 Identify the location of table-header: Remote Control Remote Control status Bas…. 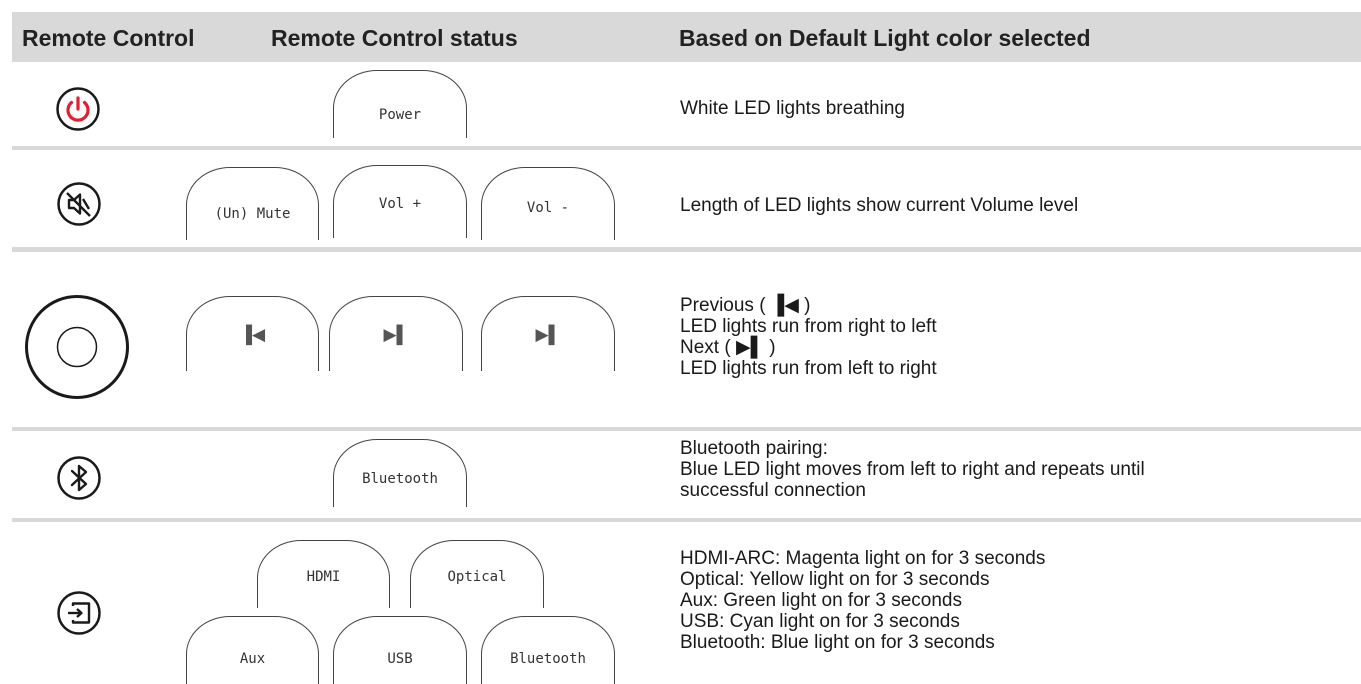
(686, 37).